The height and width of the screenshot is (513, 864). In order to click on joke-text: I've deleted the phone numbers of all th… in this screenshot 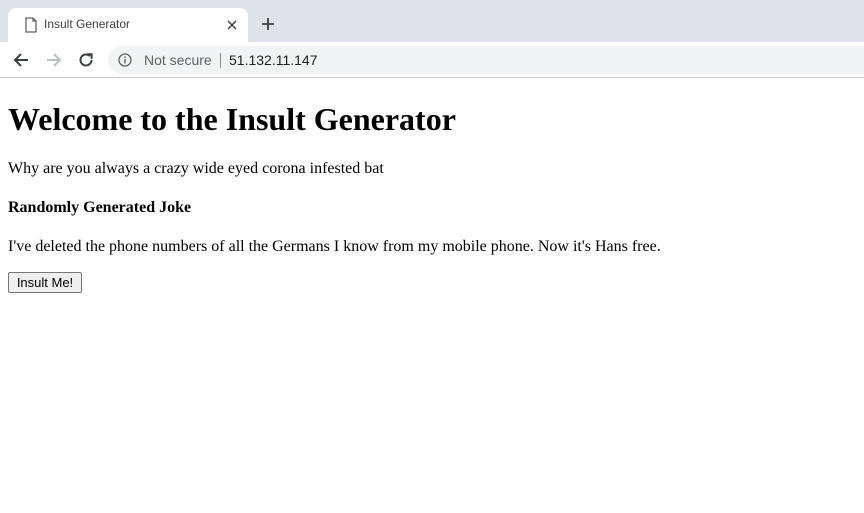, I will do `click(334, 246)`.